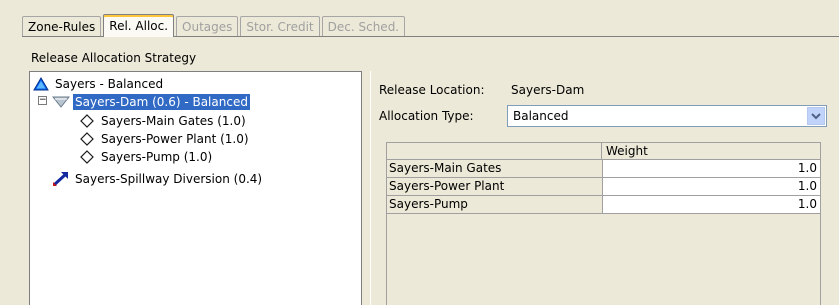  I want to click on collapse-icon: −, so click(42, 100).